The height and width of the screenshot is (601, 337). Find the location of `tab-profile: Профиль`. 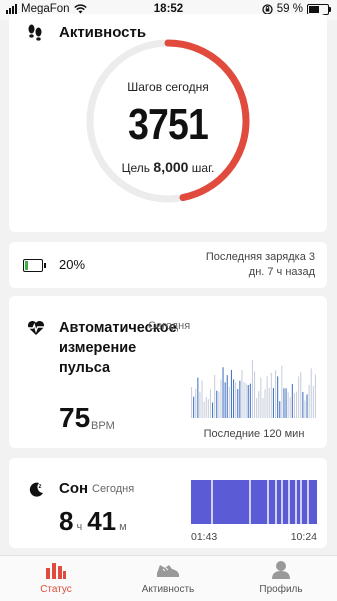

tab-profile: Профиль is located at coordinates (281, 577).